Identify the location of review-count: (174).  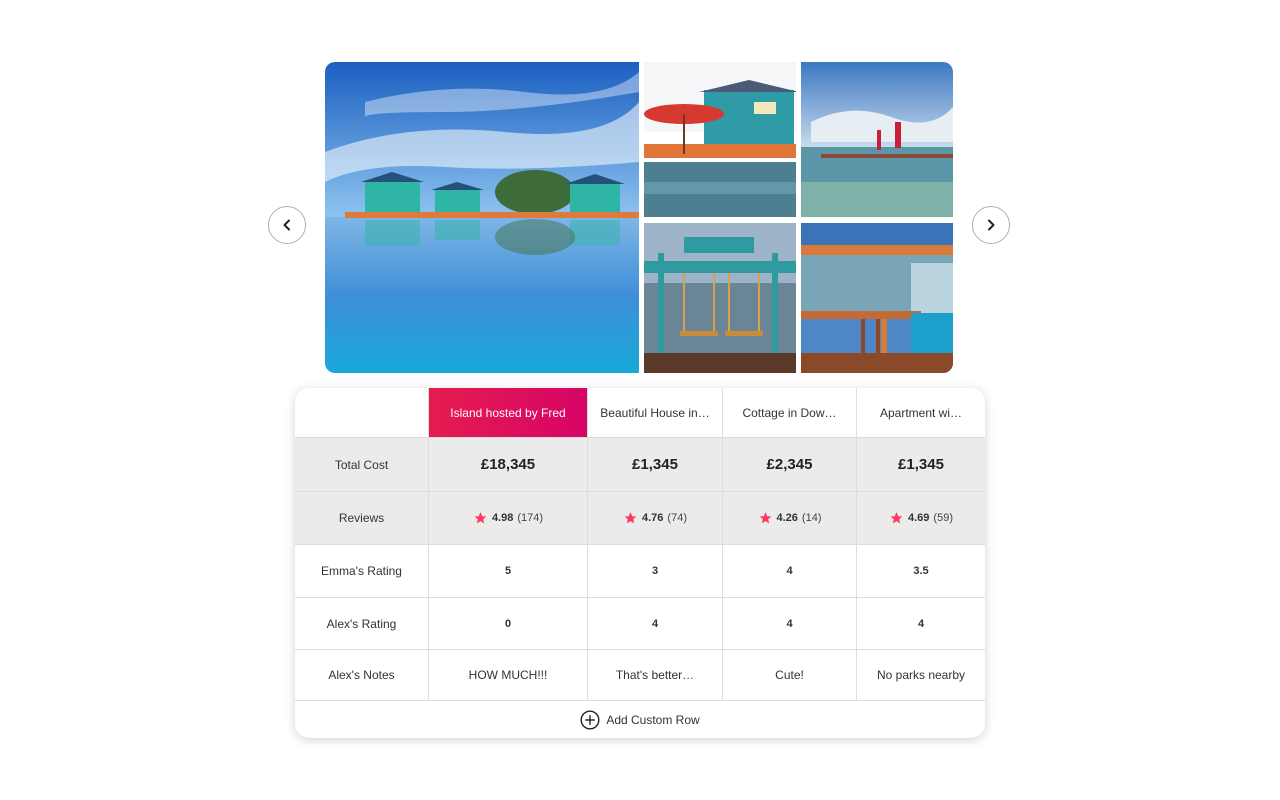
(530, 518).